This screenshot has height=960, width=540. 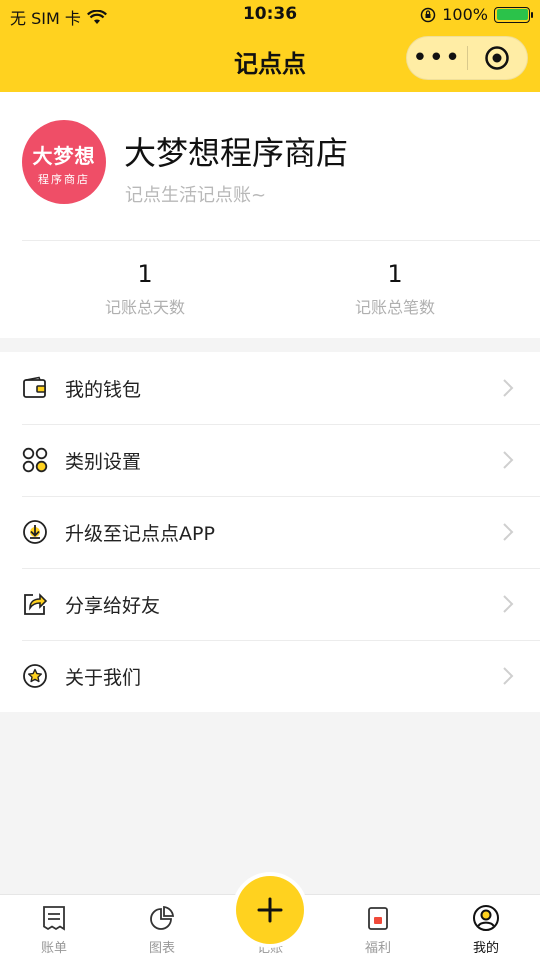 I want to click on menu-item-categories: 类别设置, so click(x=270, y=460).